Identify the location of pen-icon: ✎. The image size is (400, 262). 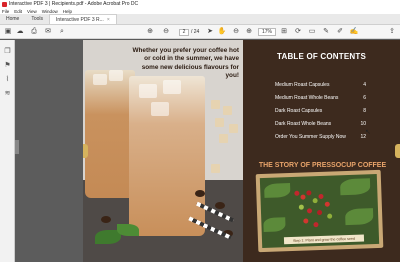
(326, 32).